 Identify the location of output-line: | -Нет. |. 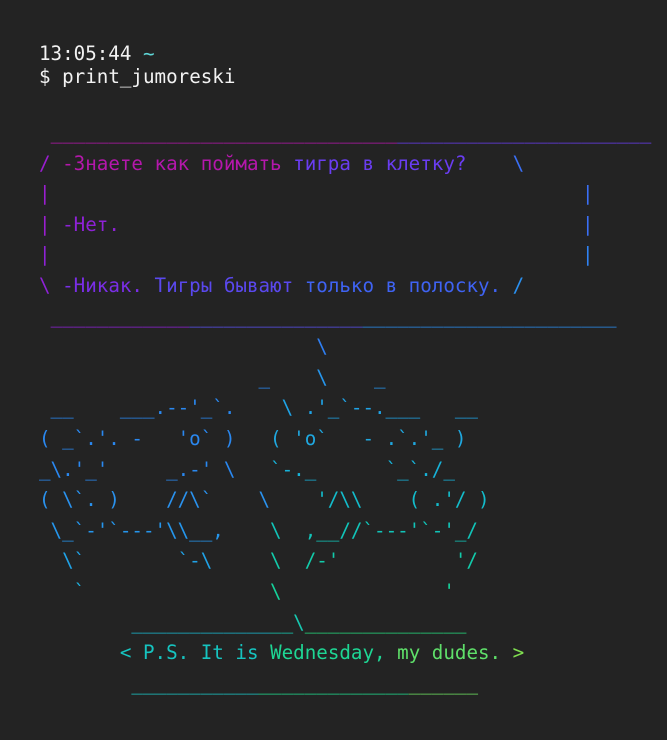
(316, 224).